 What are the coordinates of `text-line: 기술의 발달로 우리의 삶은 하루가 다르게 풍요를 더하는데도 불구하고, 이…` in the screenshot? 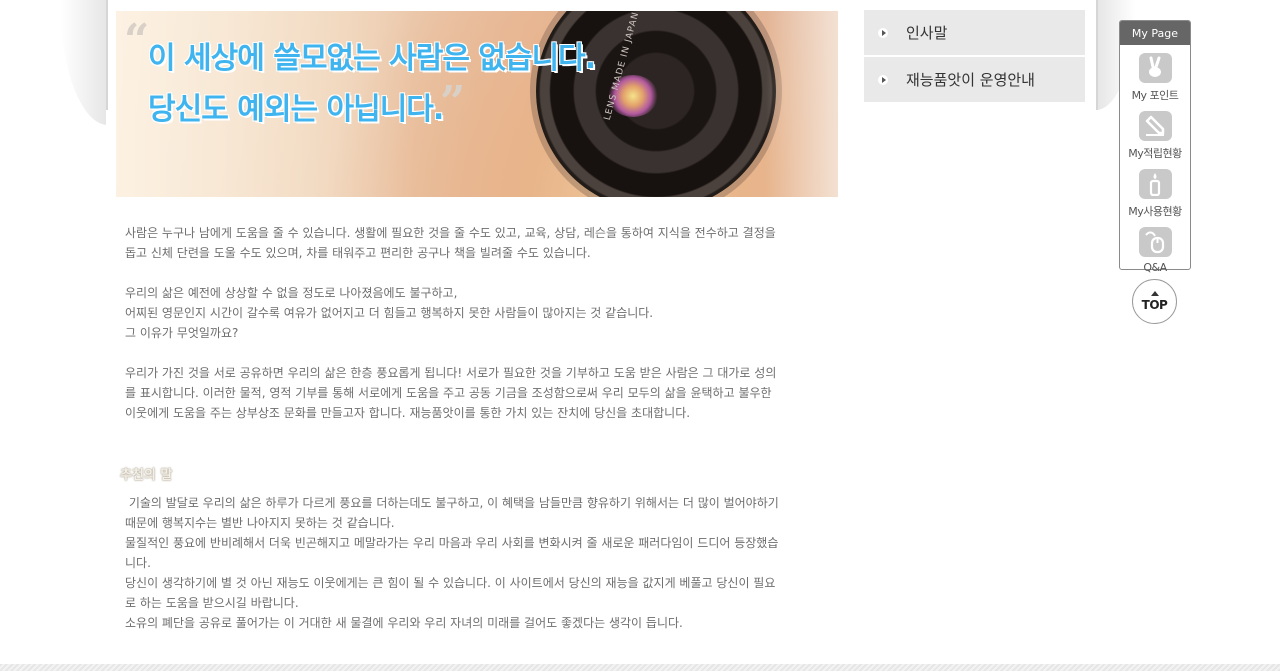 It's located at (452, 503).